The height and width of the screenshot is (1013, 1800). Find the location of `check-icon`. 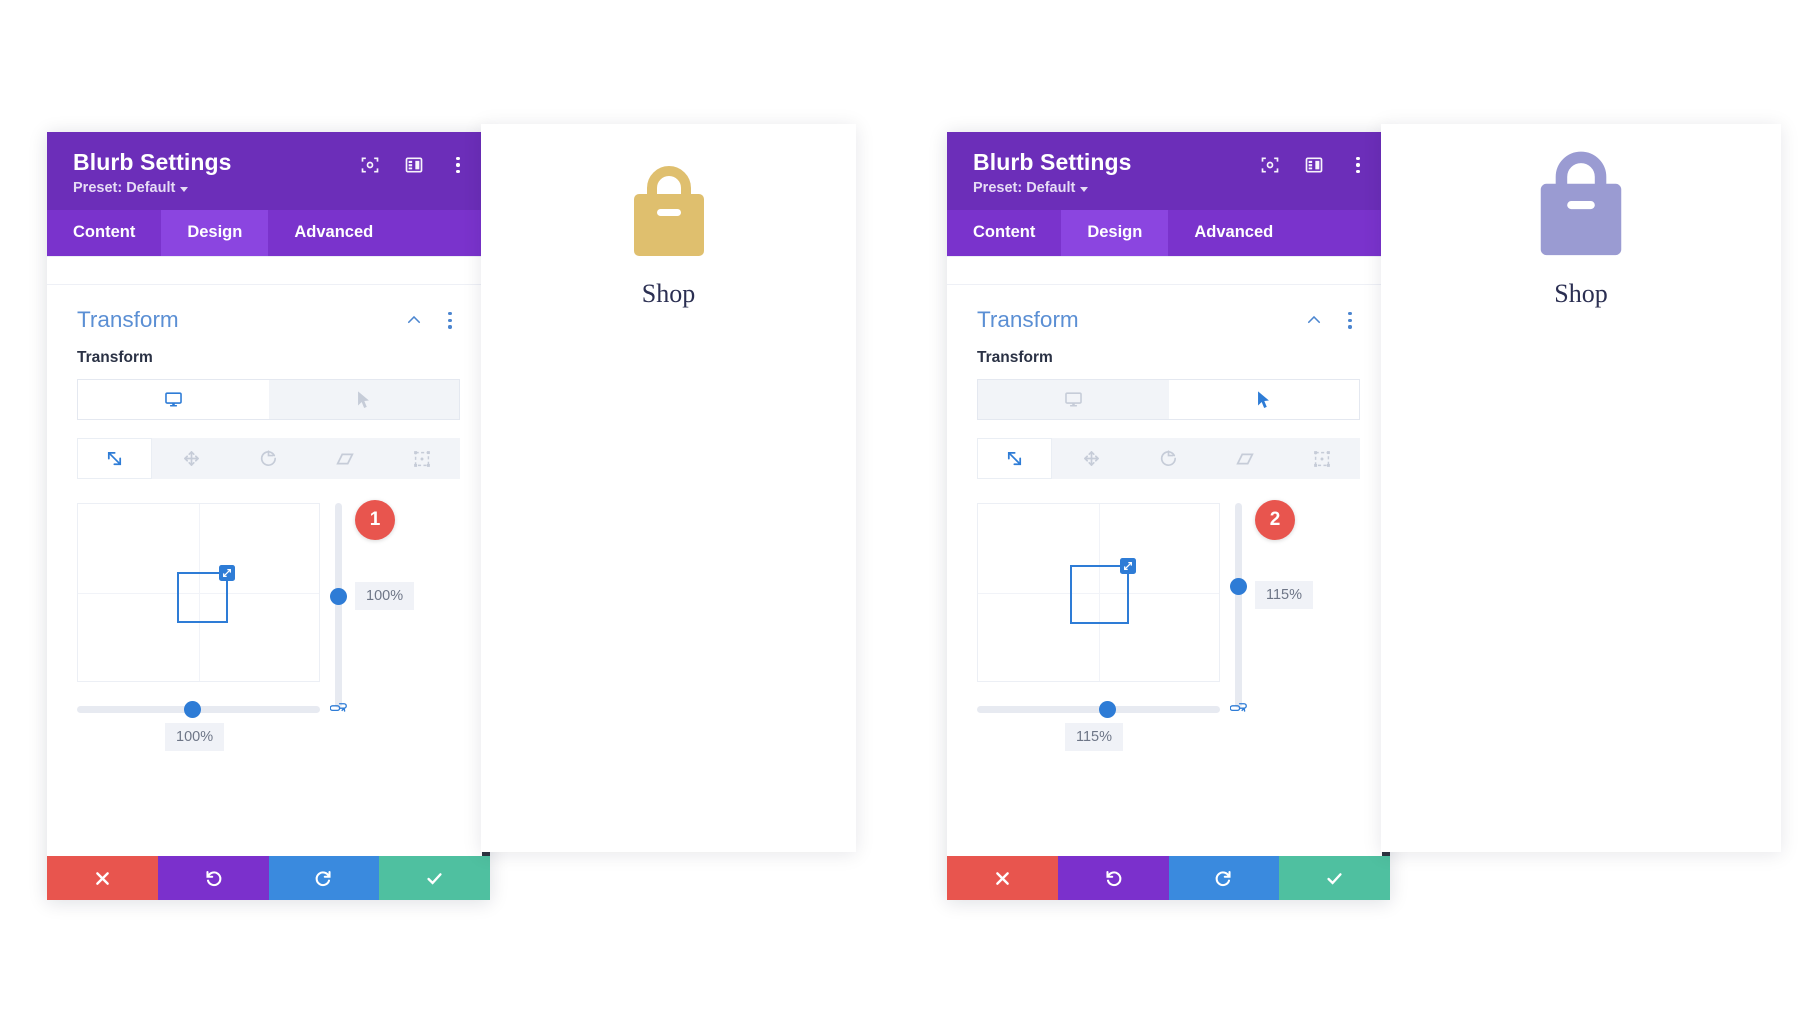

check-icon is located at coordinates (1334, 878).